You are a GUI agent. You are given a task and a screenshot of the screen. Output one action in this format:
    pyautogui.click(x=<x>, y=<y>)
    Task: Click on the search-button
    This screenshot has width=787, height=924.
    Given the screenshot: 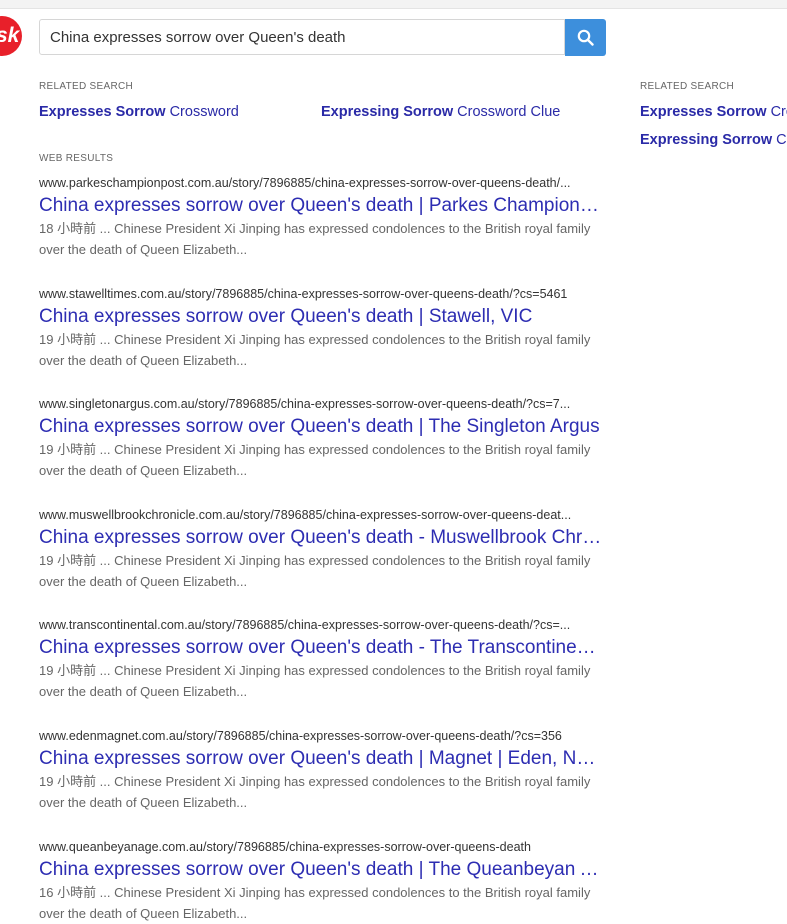 What is the action you would take?
    pyautogui.click(x=585, y=37)
    